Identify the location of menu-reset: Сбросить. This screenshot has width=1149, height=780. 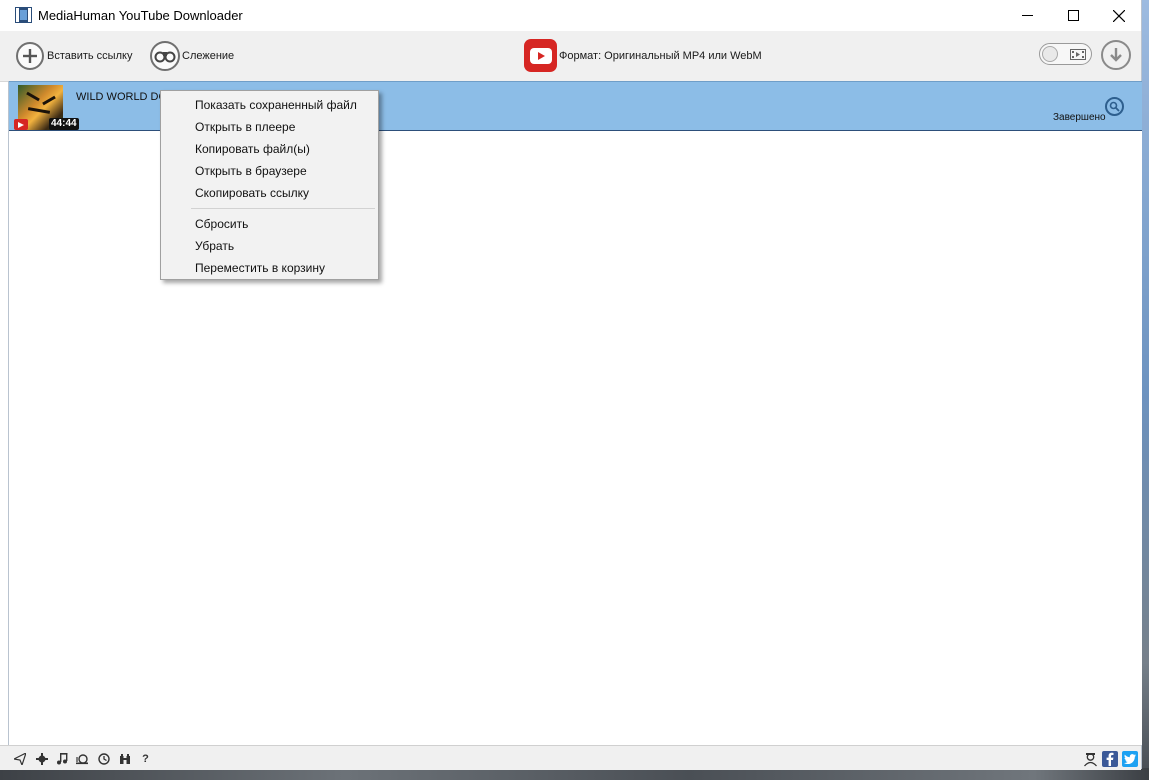
(221, 224).